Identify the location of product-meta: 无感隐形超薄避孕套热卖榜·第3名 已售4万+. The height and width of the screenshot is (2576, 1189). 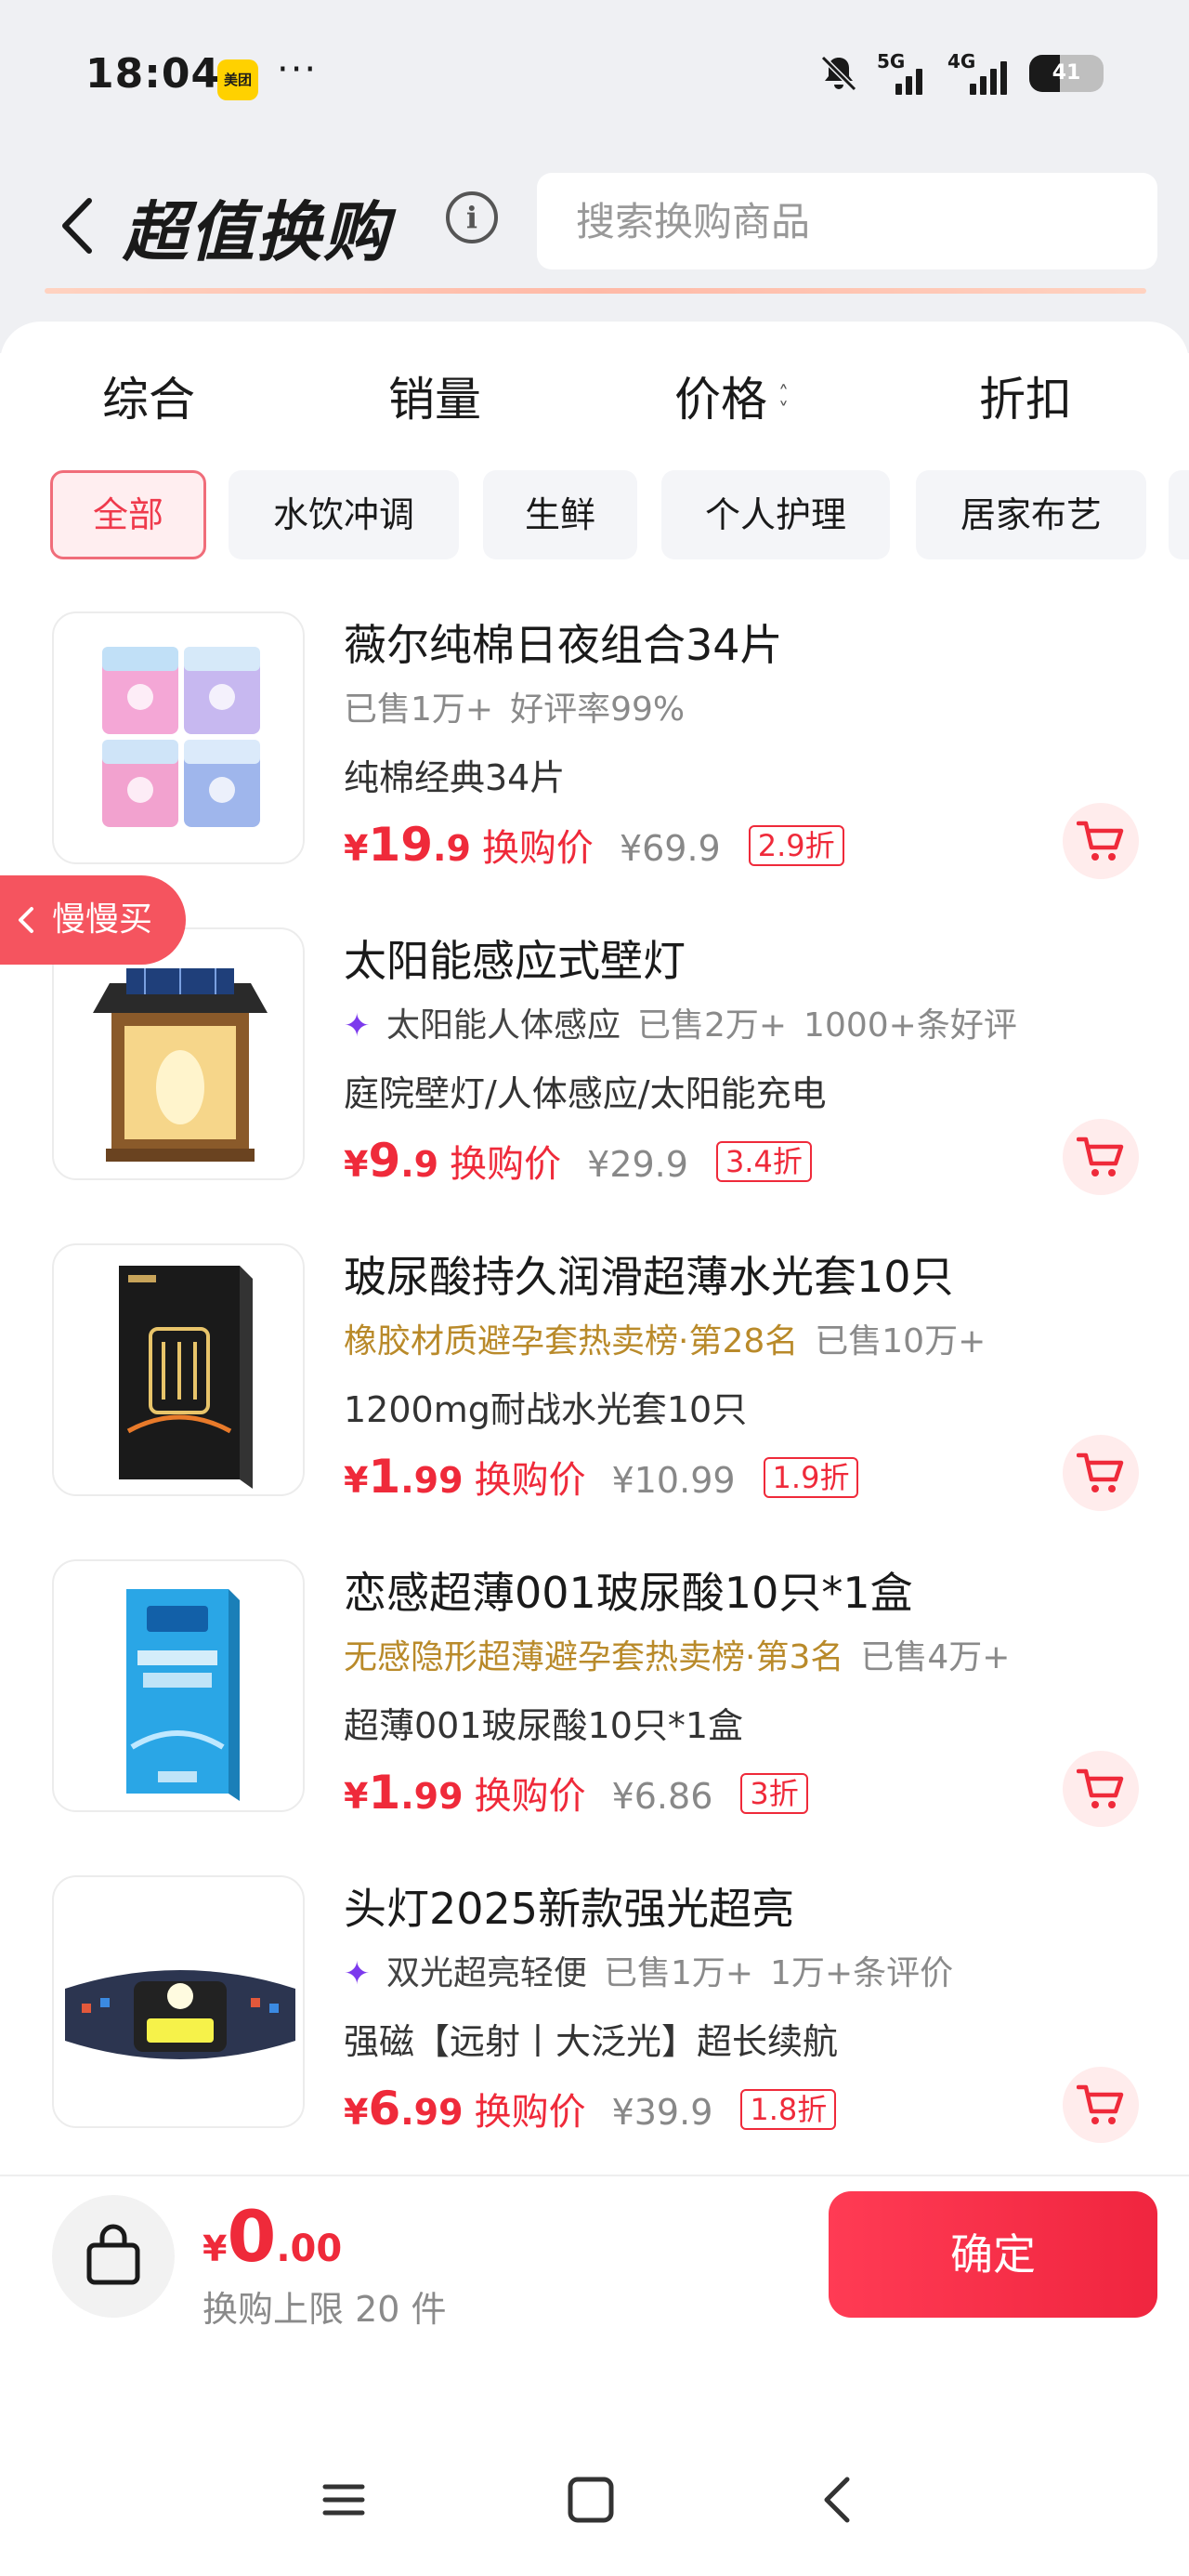
(677, 1654).